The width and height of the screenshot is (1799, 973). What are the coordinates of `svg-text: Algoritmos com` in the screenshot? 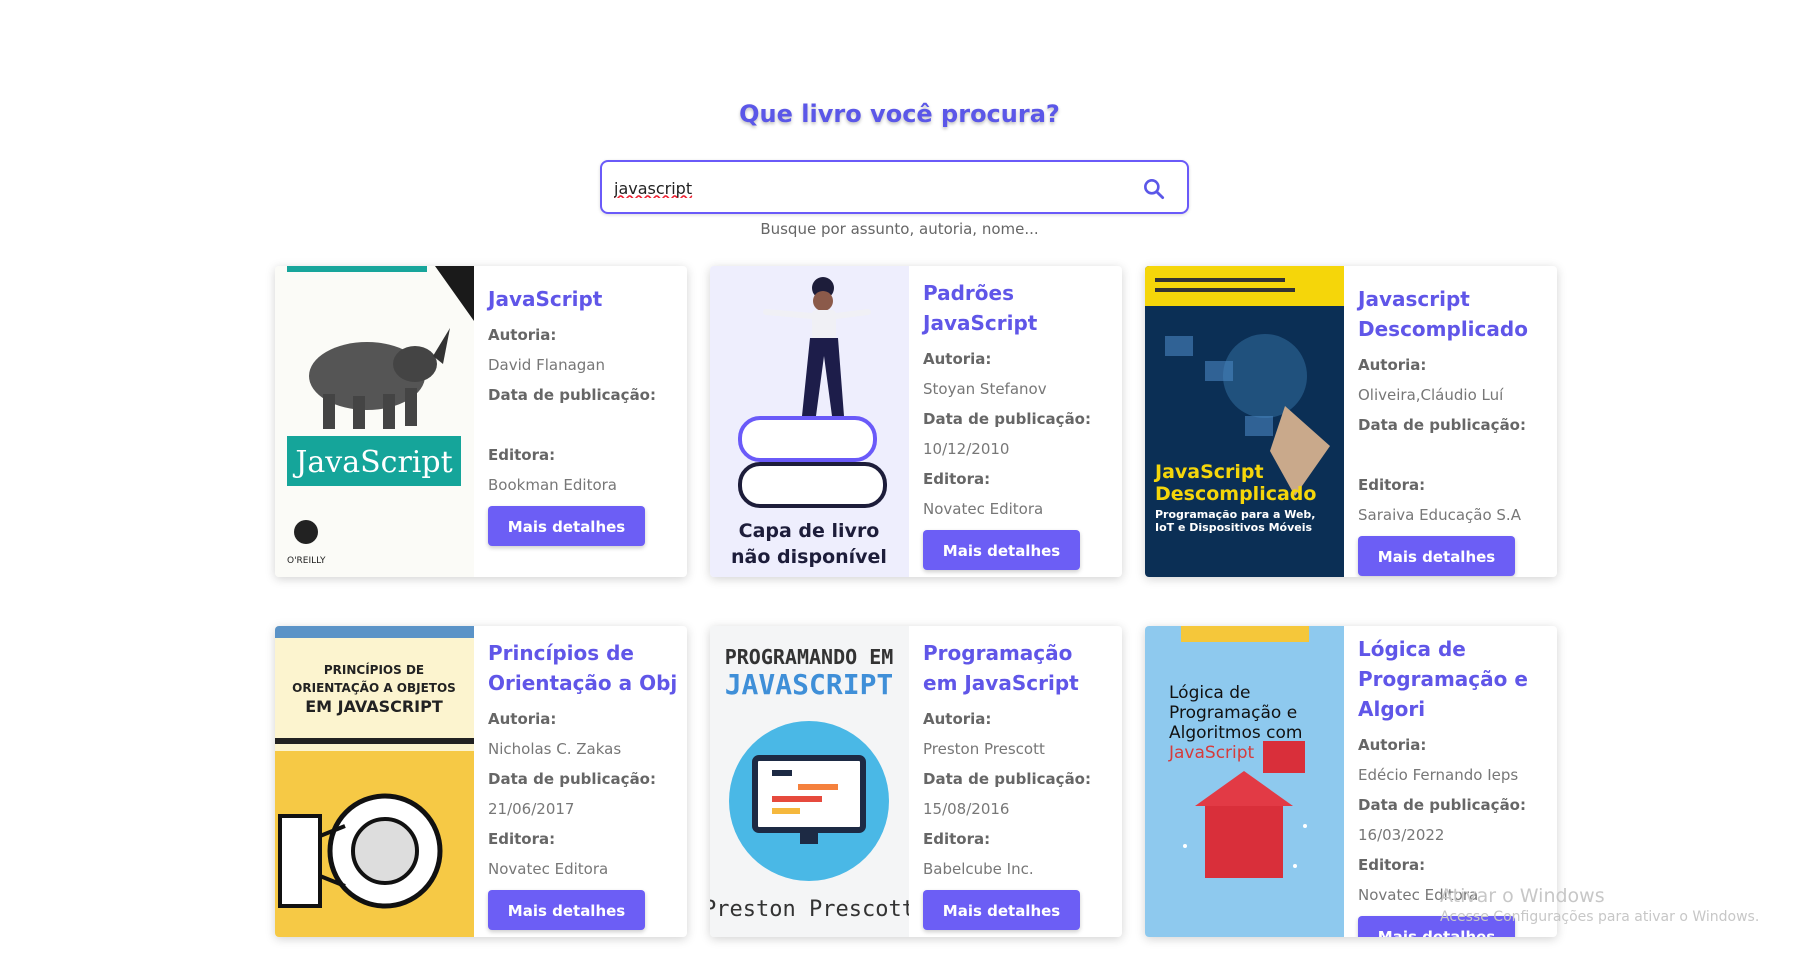 It's located at (1235, 733).